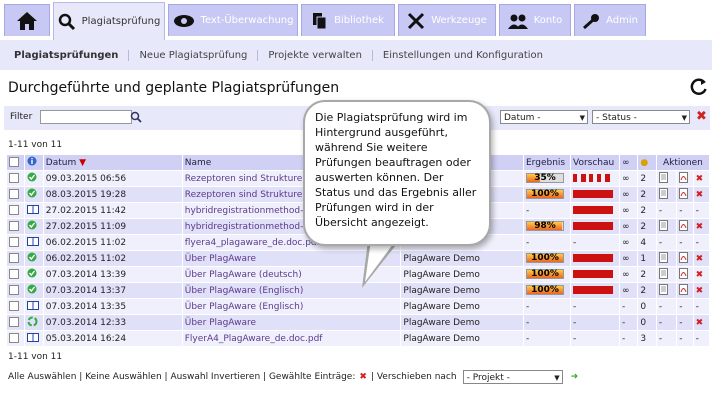 The width and height of the screenshot is (712, 412). Describe the element at coordinates (512, 377) in the screenshot. I see `project-select: - Projekt - ▼` at that location.